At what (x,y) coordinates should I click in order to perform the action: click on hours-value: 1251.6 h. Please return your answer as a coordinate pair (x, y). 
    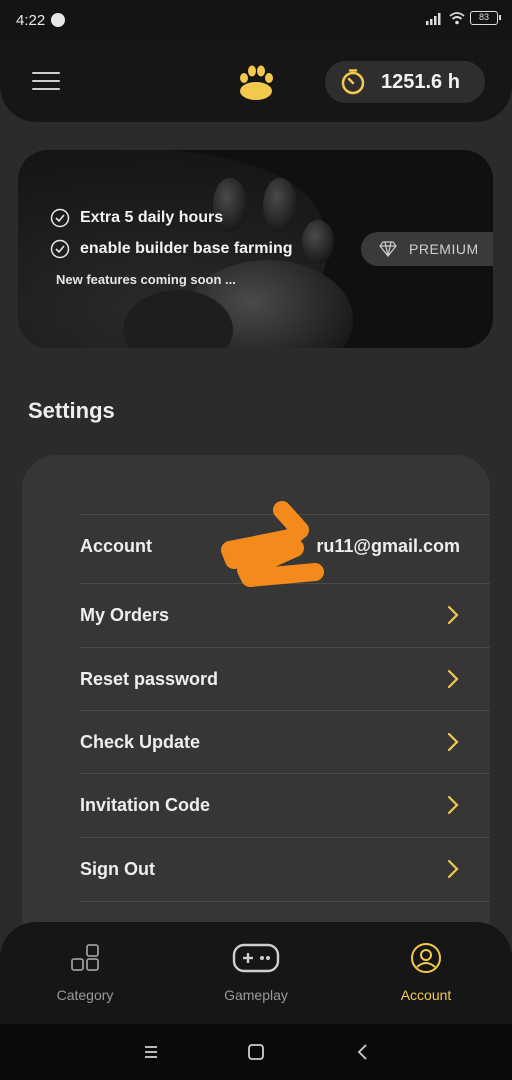
    Looking at the image, I should click on (420, 81).